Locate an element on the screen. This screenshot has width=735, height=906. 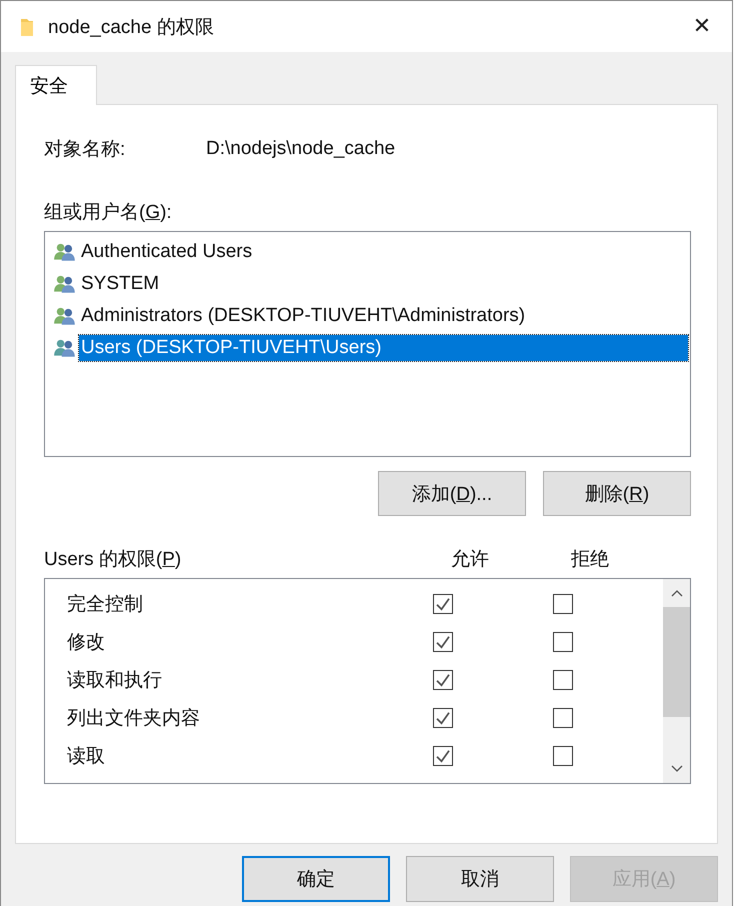
scroll-thumb is located at coordinates (676, 662).